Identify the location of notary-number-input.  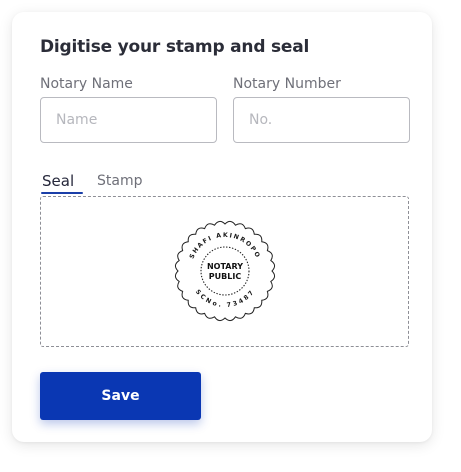
(321, 120).